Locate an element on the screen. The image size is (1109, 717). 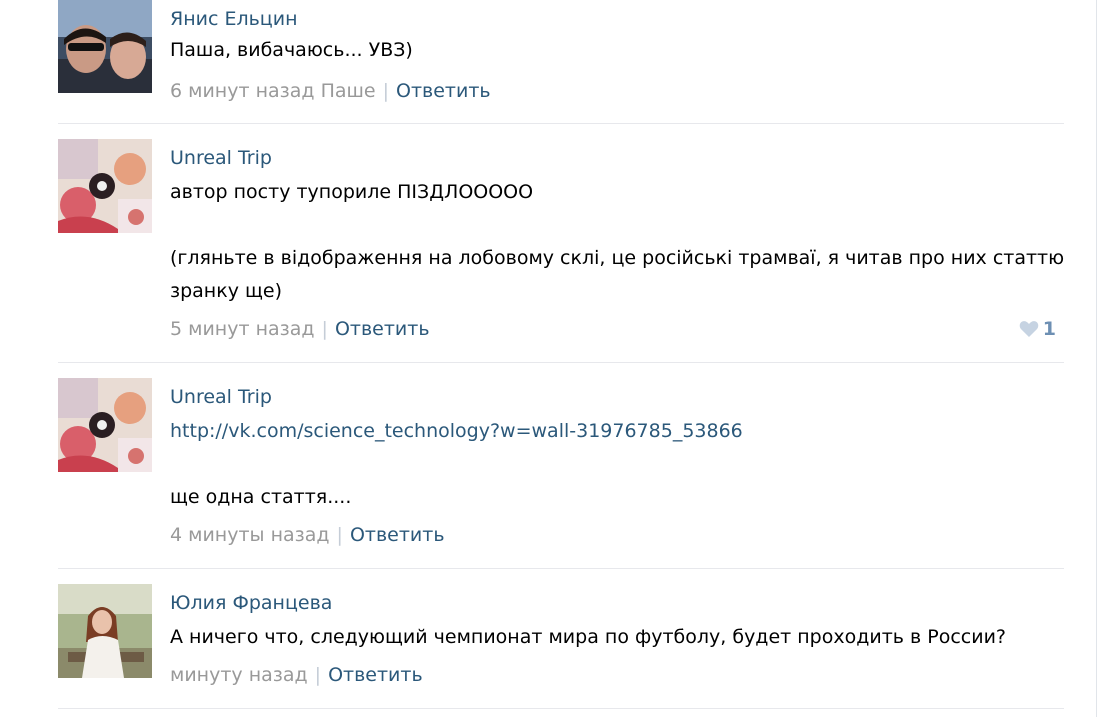
comment-time: 5 минут назад is located at coordinates (242, 329).